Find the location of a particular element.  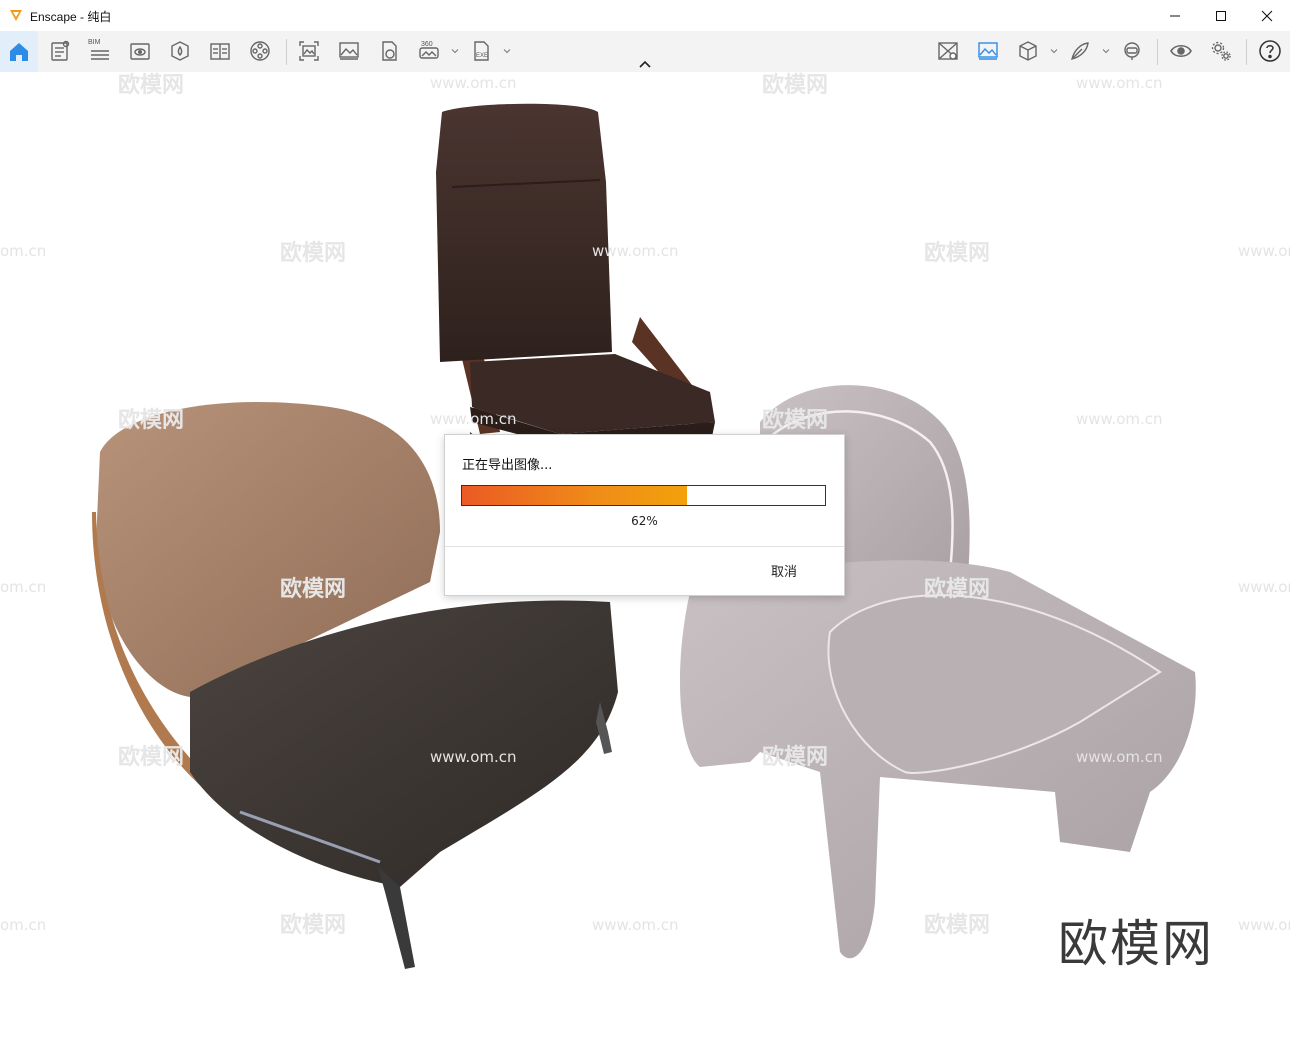

video-editor-button is located at coordinates (260, 51).